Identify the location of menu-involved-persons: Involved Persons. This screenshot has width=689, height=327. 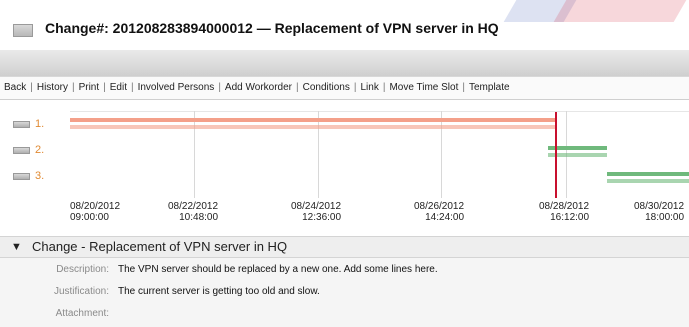
(176, 87).